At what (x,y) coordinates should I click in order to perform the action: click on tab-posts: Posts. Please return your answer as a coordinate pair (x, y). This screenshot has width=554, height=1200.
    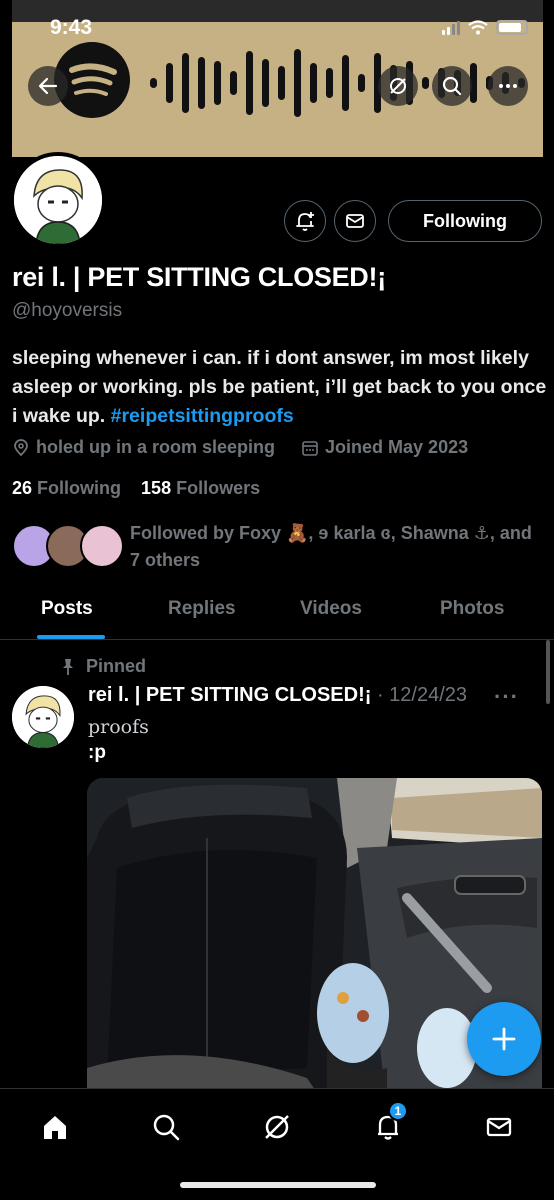
    Looking at the image, I should click on (67, 609).